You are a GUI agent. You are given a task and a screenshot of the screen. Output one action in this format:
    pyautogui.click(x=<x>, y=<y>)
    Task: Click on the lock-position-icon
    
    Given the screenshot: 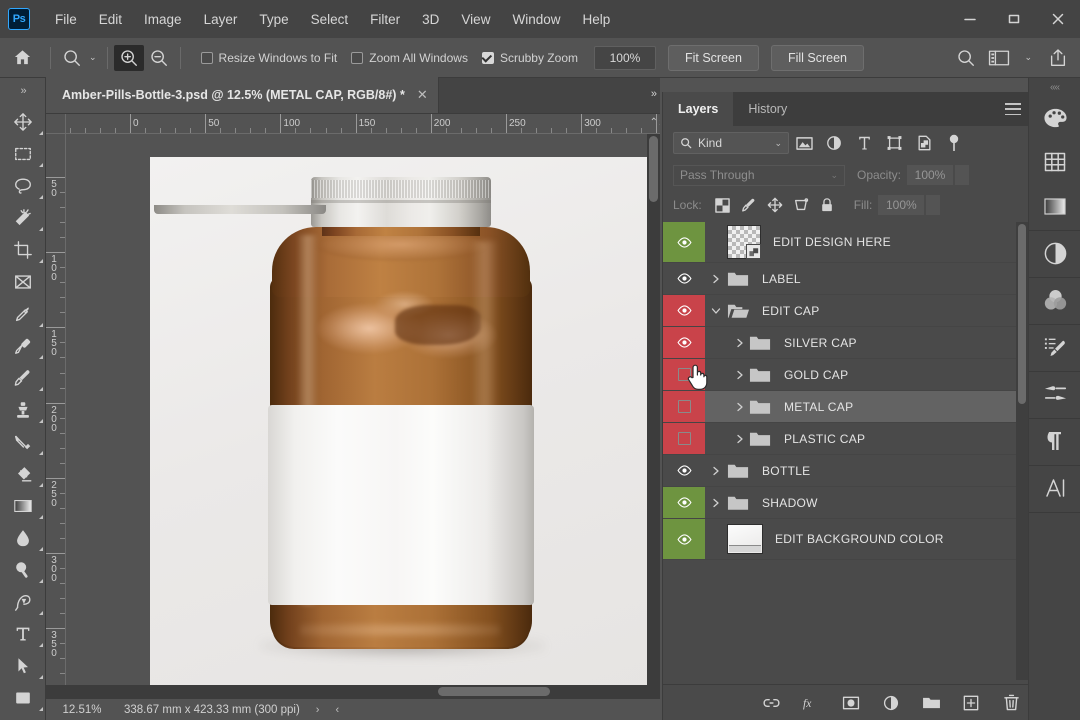 What is the action you would take?
    pyautogui.click(x=775, y=205)
    